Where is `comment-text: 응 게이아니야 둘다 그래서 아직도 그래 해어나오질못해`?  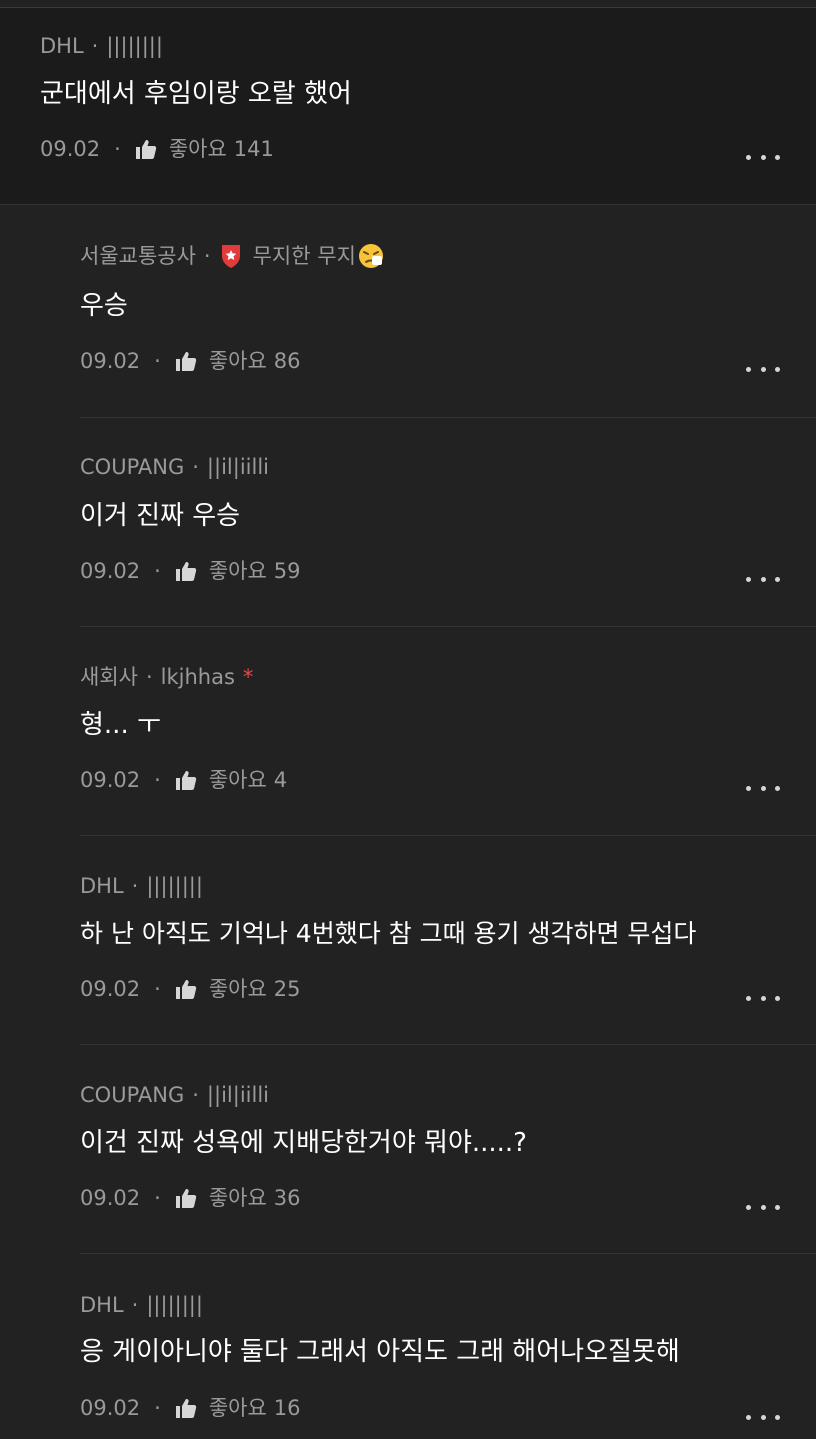 comment-text: 응 게이아니야 둘다 그래서 아직도 그래 해어나오질못해 is located at coordinates (380, 1352).